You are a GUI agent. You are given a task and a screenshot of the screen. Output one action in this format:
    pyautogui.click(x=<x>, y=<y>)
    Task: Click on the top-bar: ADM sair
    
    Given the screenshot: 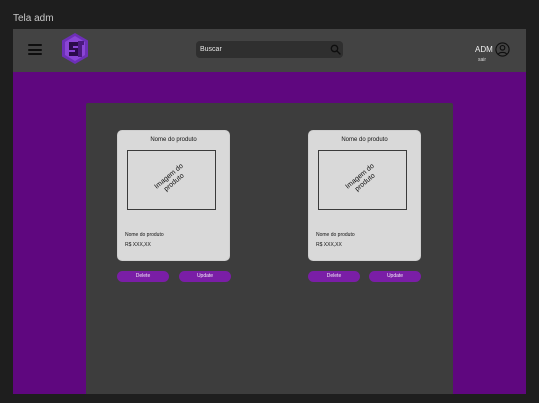 What is the action you would take?
    pyautogui.click(x=269, y=50)
    